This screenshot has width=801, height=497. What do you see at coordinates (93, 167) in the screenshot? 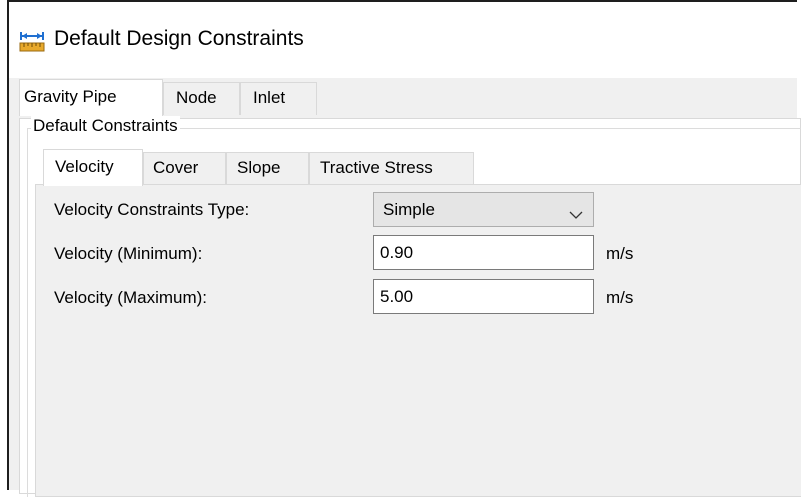
I see `tab-velocity: Velocity` at bounding box center [93, 167].